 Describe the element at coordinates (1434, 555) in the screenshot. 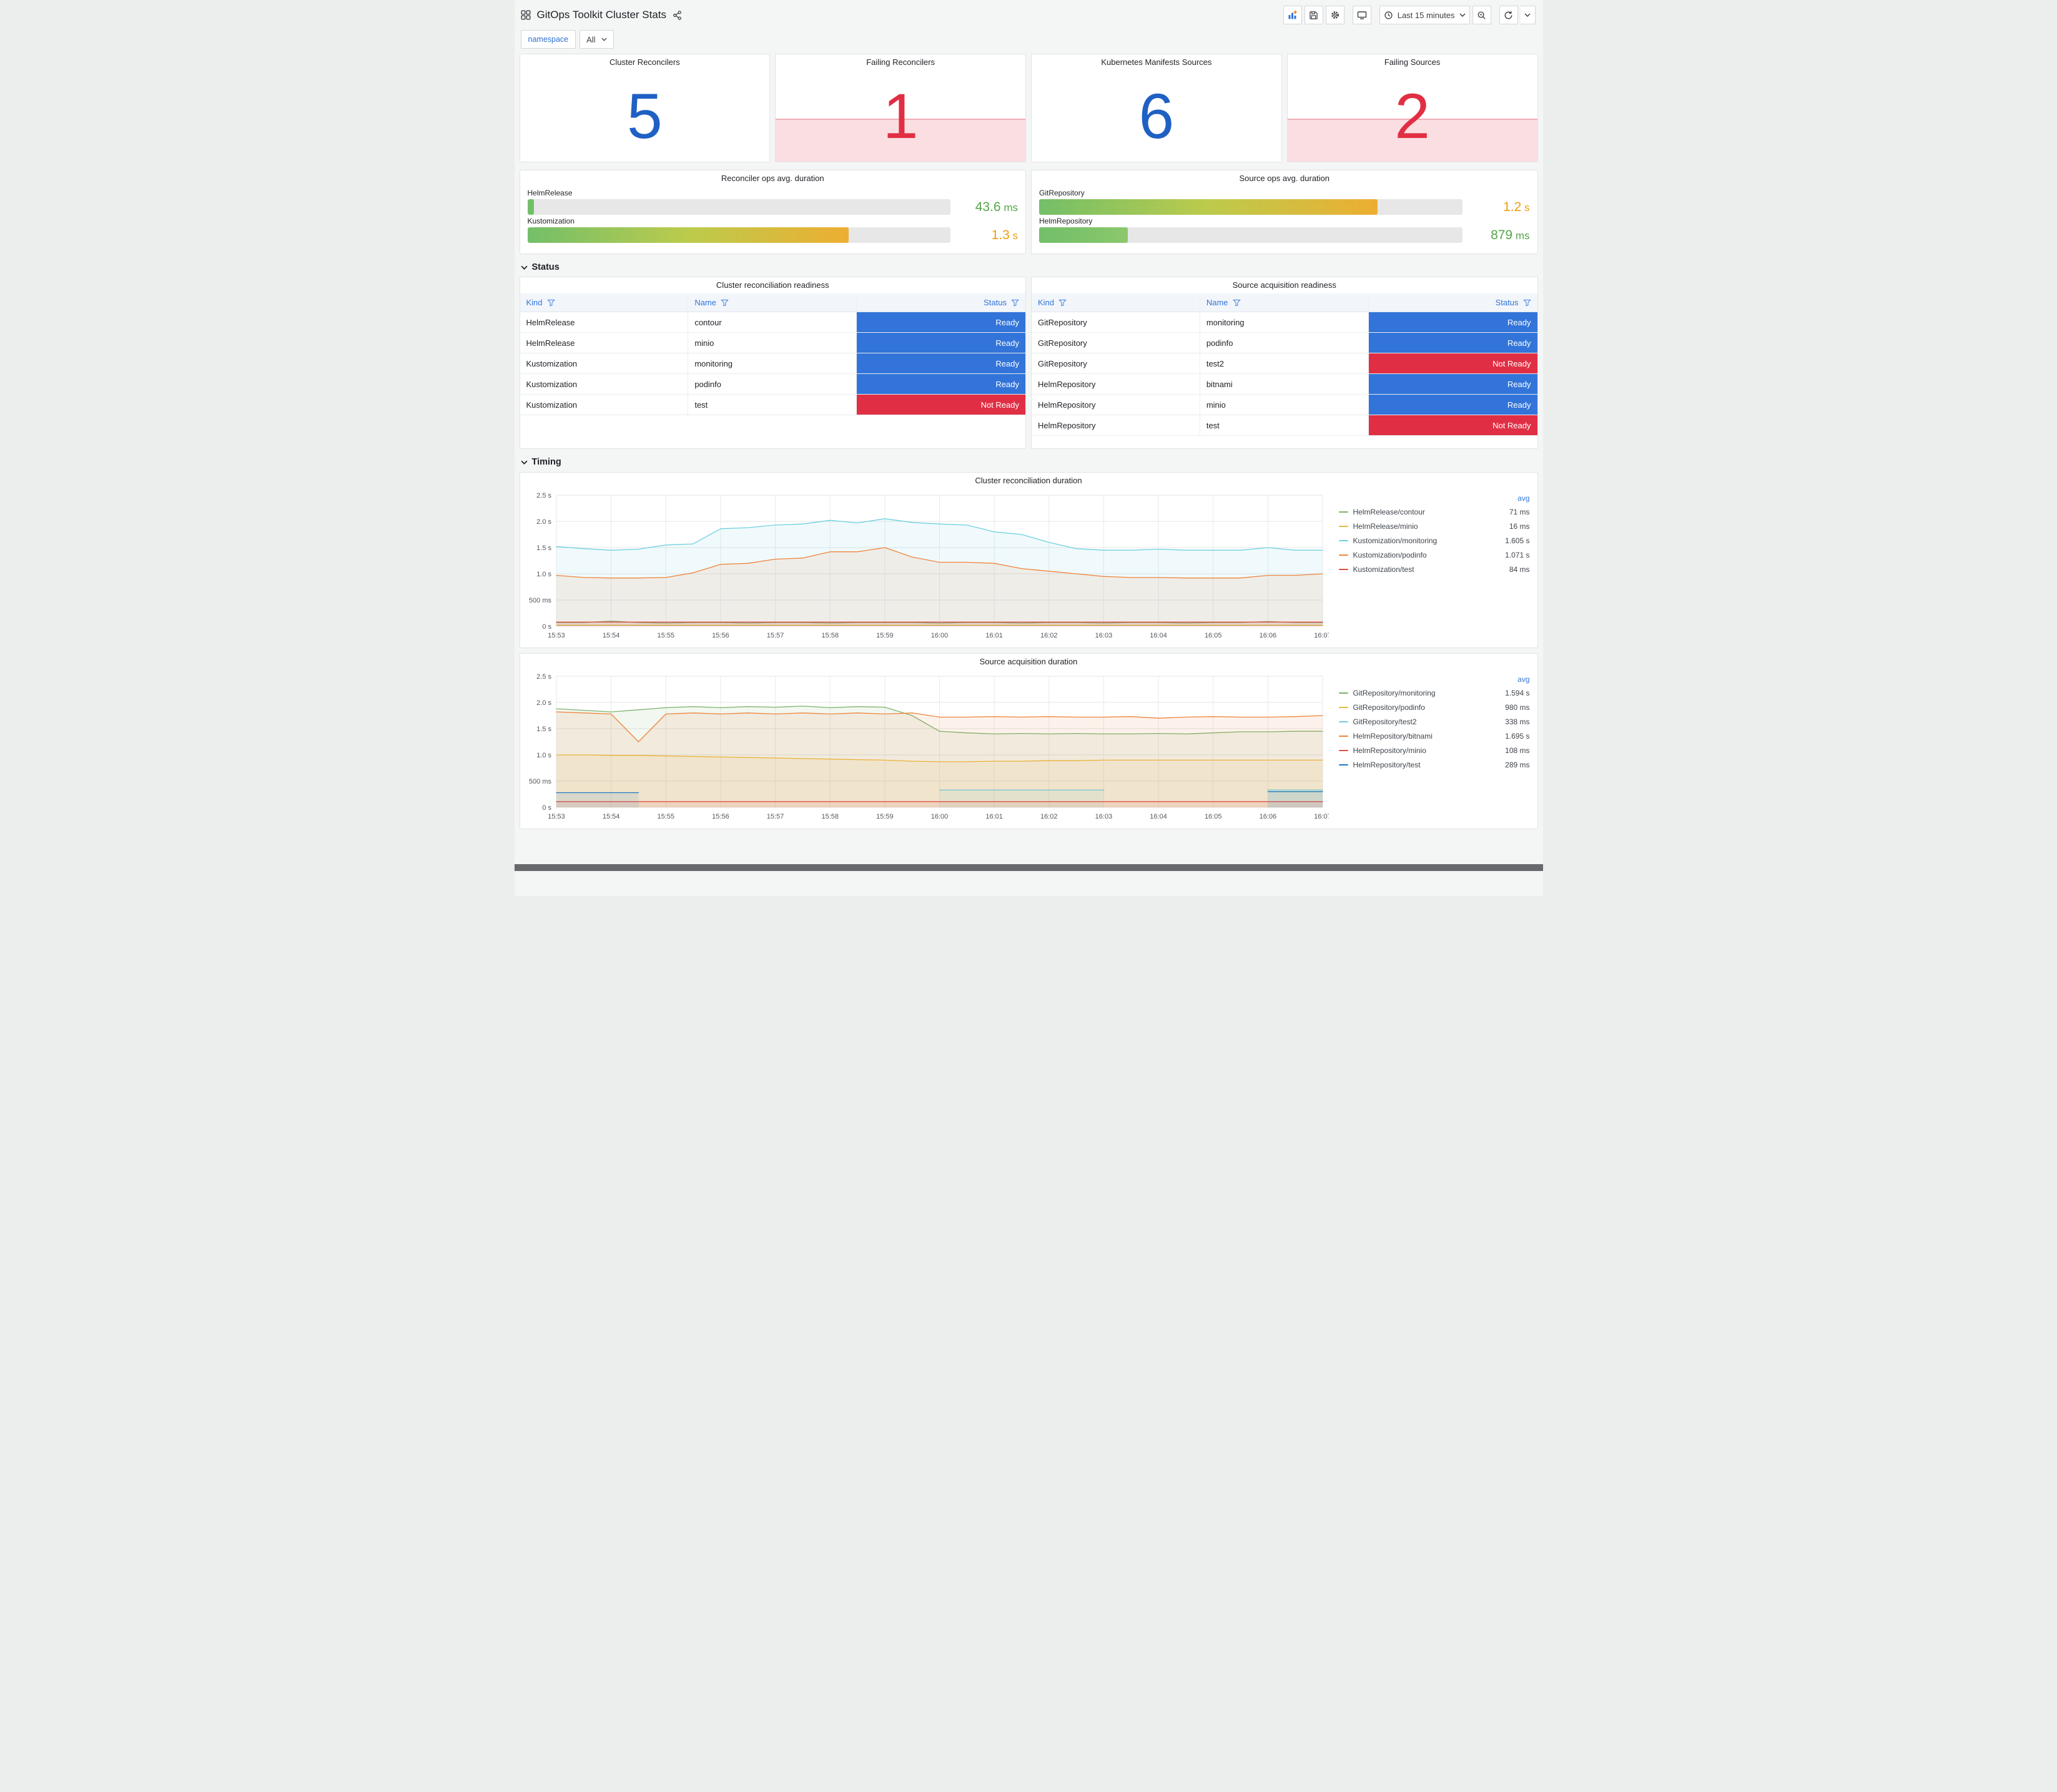

I see `legend-item: Kustomization/podinfo 1.071 s` at that location.